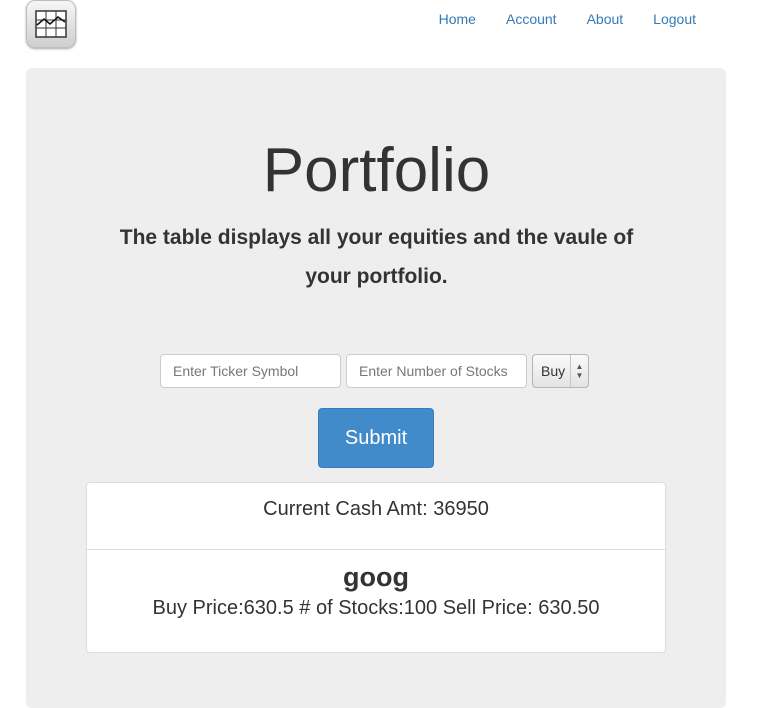 This screenshot has height=708, width=781. What do you see at coordinates (390, 30) in the screenshot?
I see `navbar: Home Account About Logout` at bounding box center [390, 30].